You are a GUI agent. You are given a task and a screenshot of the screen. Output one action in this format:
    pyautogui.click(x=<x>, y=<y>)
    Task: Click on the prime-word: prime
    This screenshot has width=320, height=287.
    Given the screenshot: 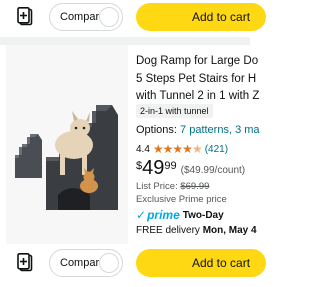 What is the action you would take?
    pyautogui.click(x=163, y=215)
    